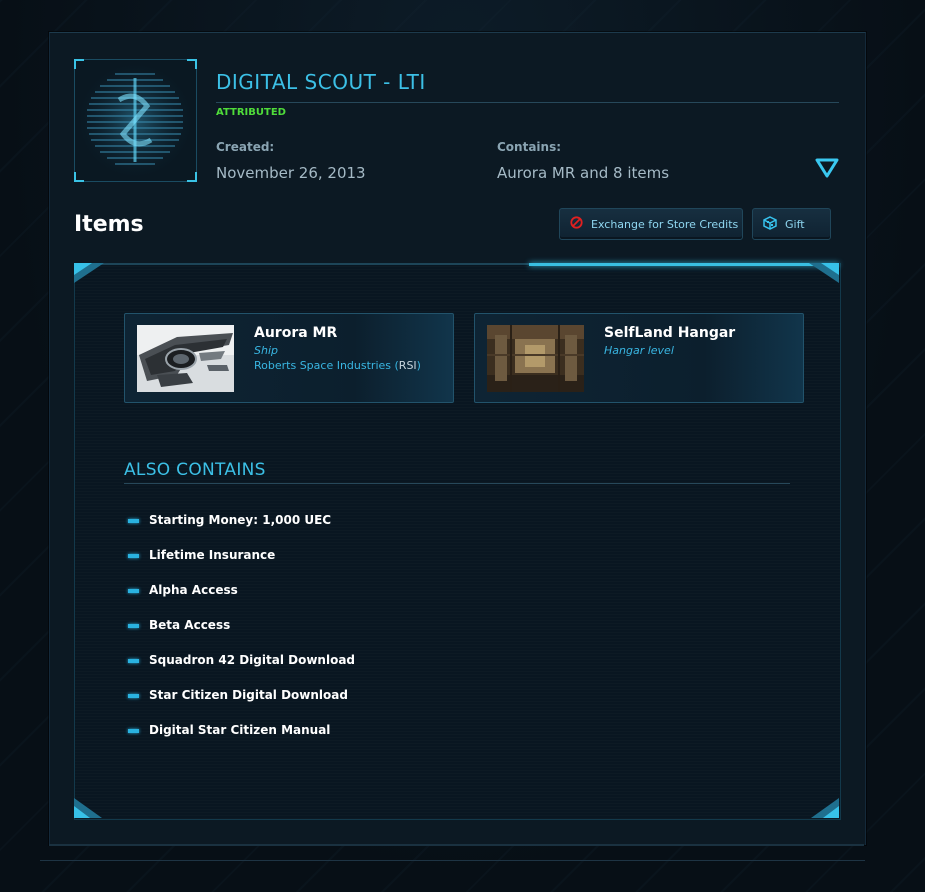  I want to click on list-item: Alpha Access, so click(241, 600).